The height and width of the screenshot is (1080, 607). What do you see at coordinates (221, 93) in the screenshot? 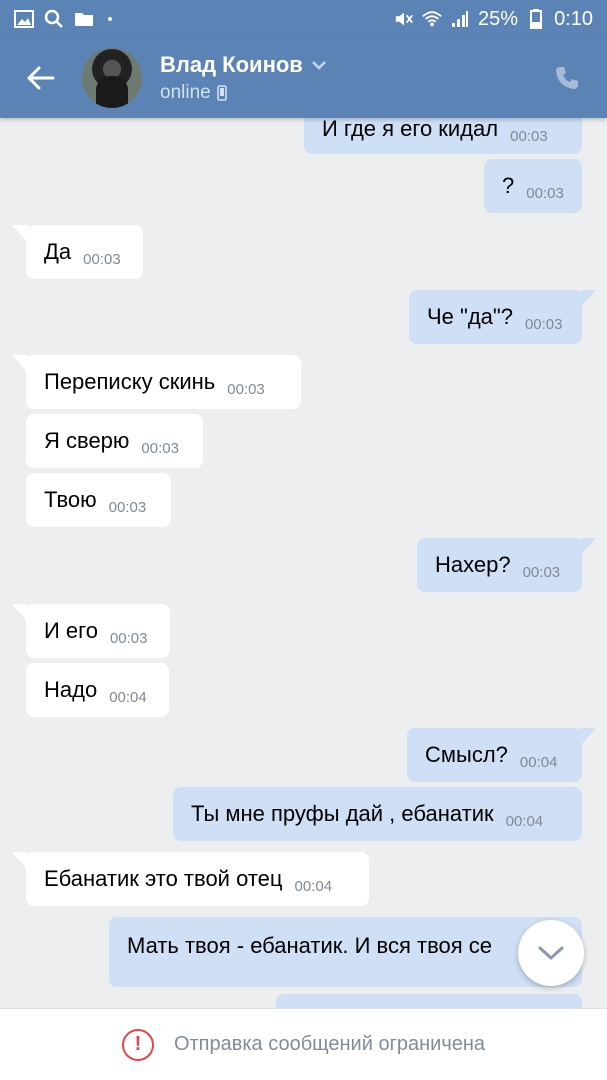
I see `mobile-icon` at bounding box center [221, 93].